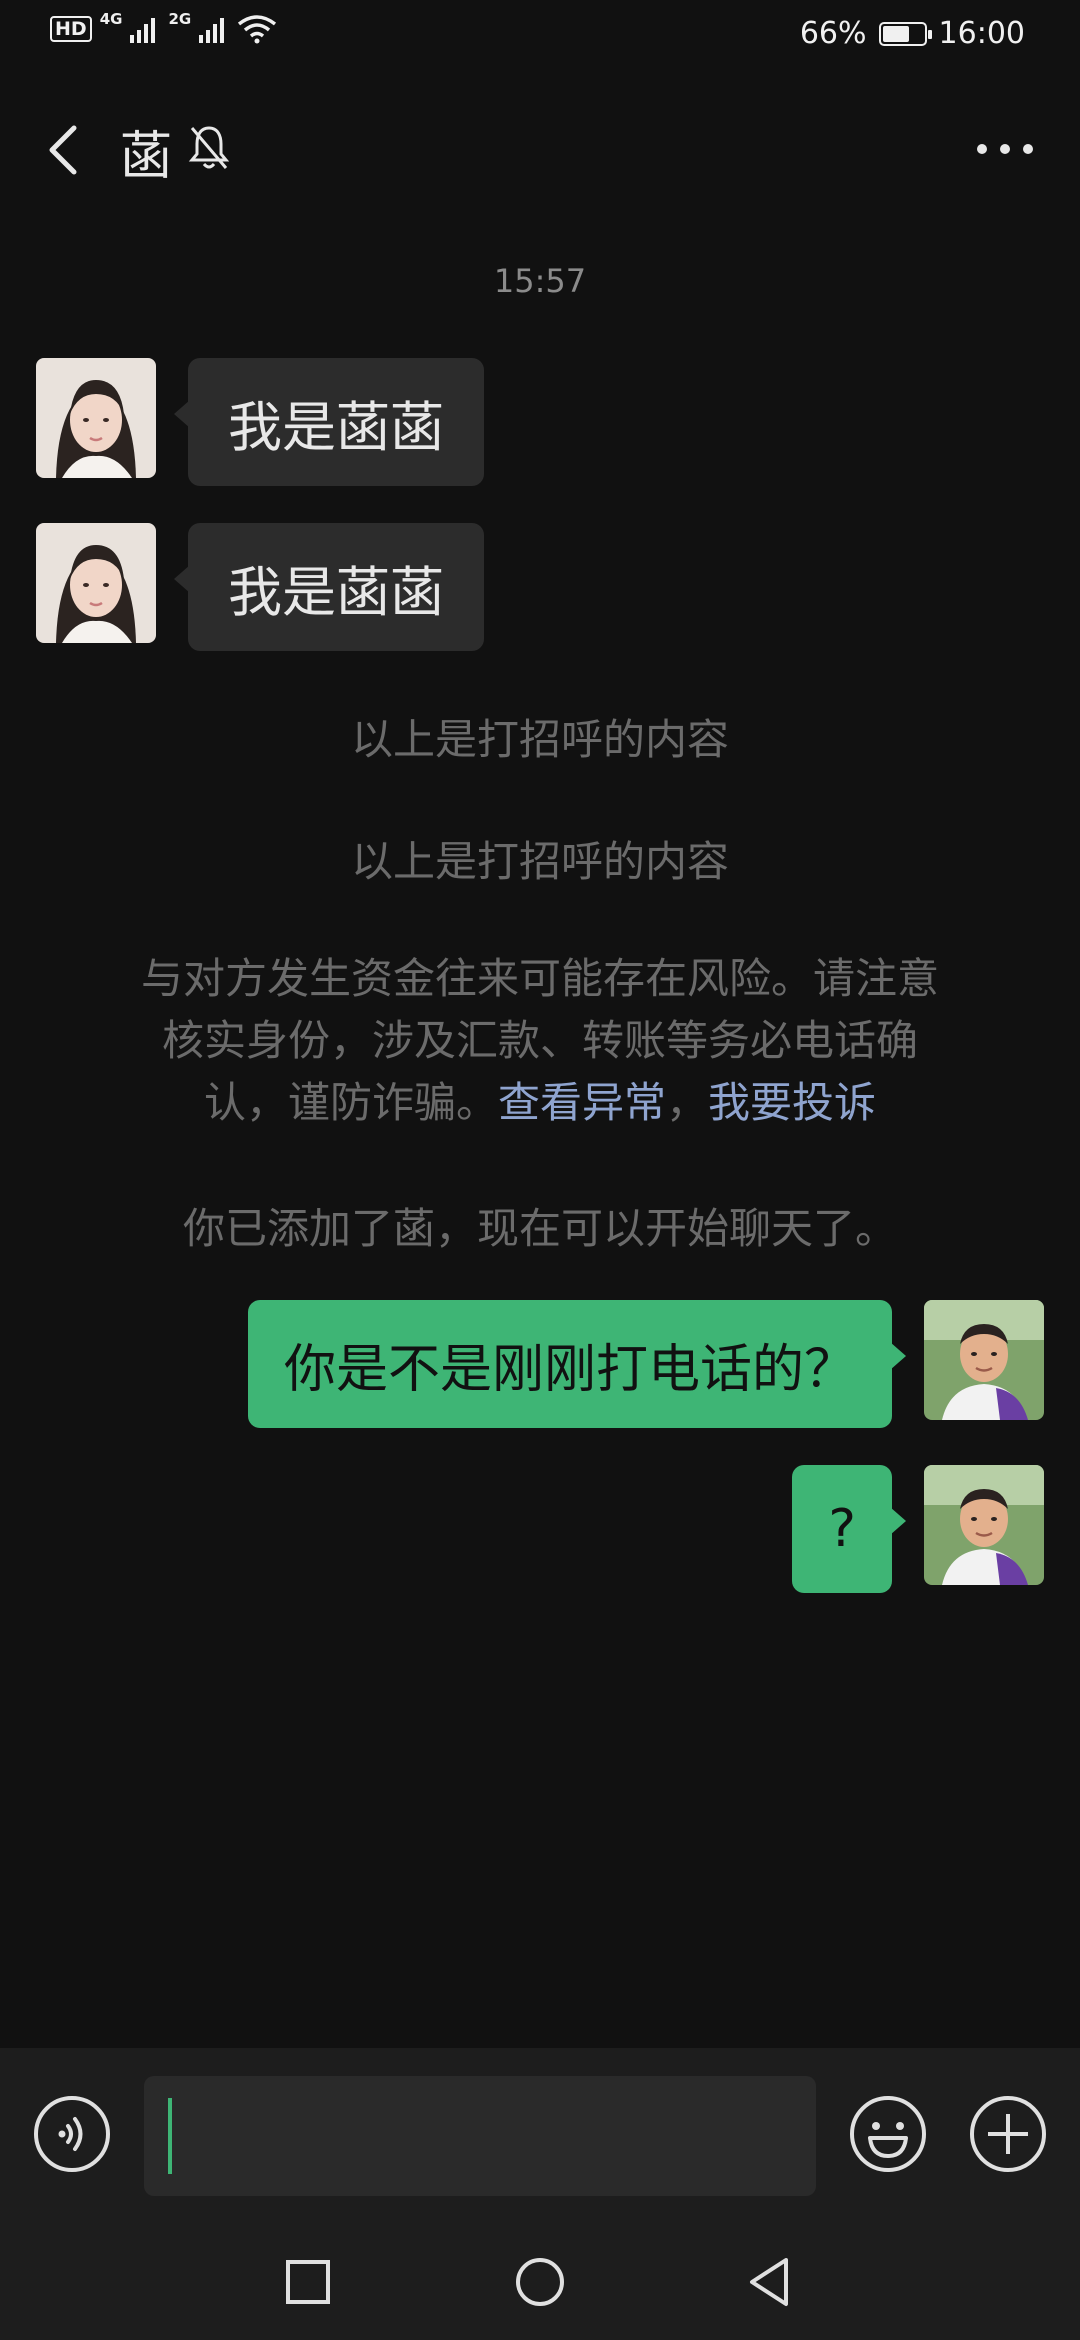  Describe the element at coordinates (770, 2282) in the screenshot. I see `triangle-back-icon` at that location.